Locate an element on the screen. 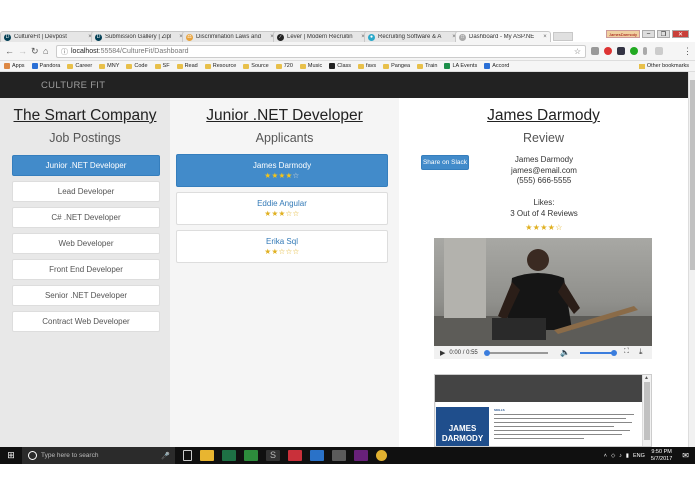 This screenshot has height=494, width=695. bookmark-item: Accord is located at coordinates (496, 66).